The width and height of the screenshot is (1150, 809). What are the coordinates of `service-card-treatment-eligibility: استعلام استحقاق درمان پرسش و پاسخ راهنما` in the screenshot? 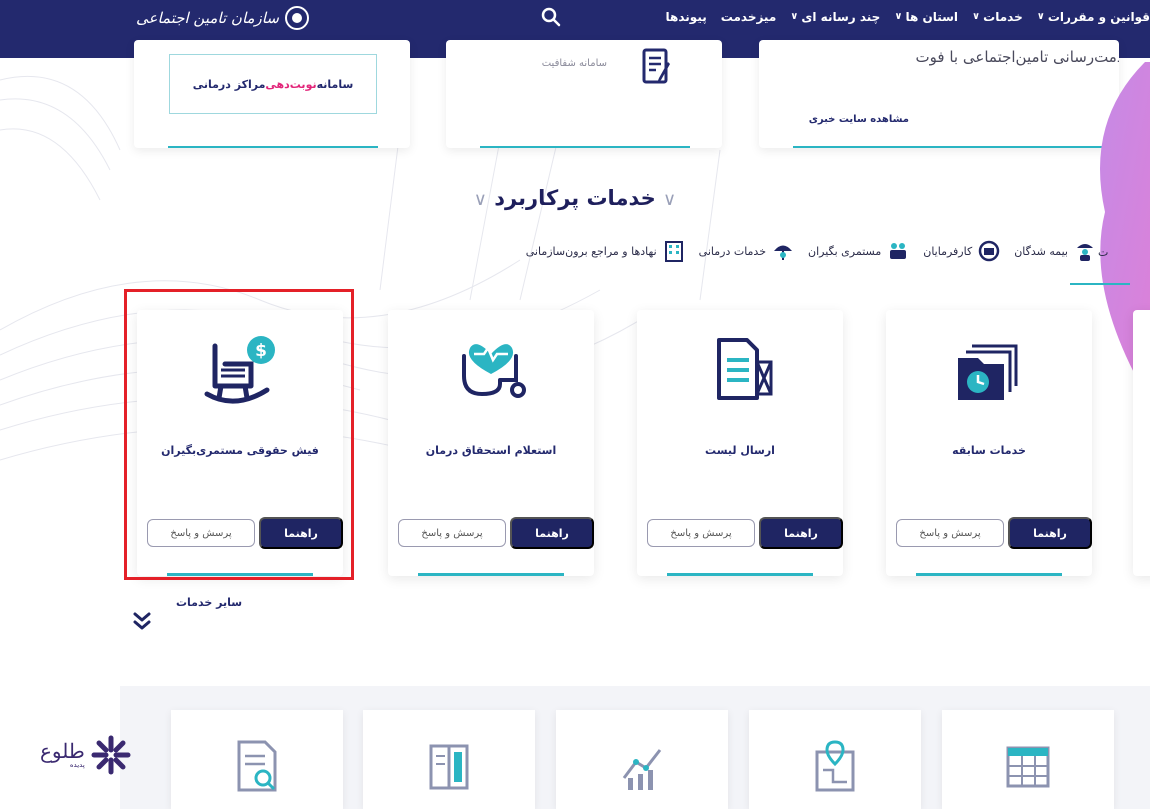 It's located at (491, 443).